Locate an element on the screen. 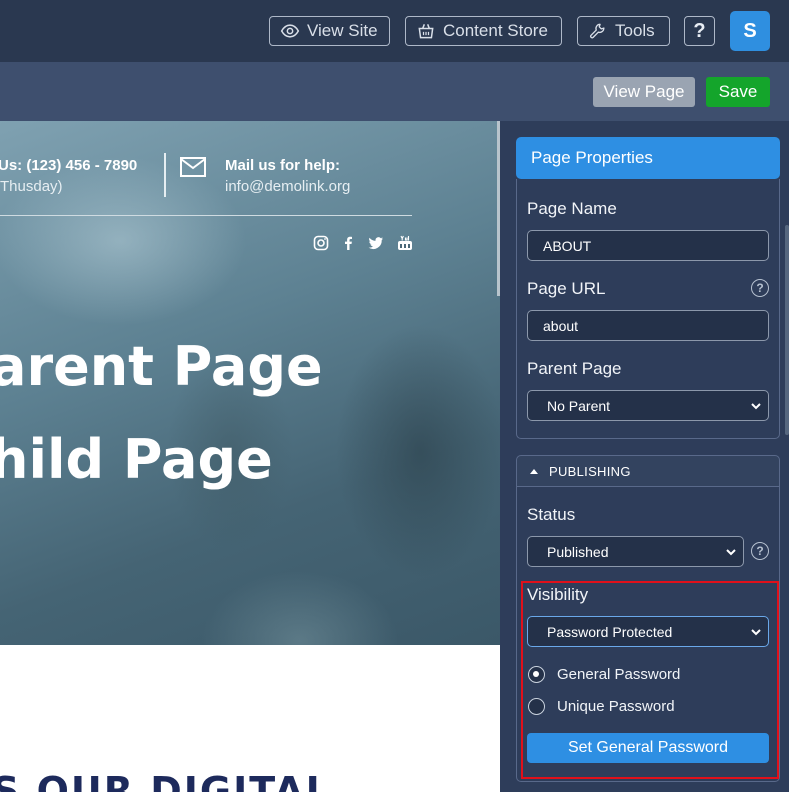 Image resolution: width=789 pixels, height=792 pixels. page-url-help-icon: ? is located at coordinates (760, 288).